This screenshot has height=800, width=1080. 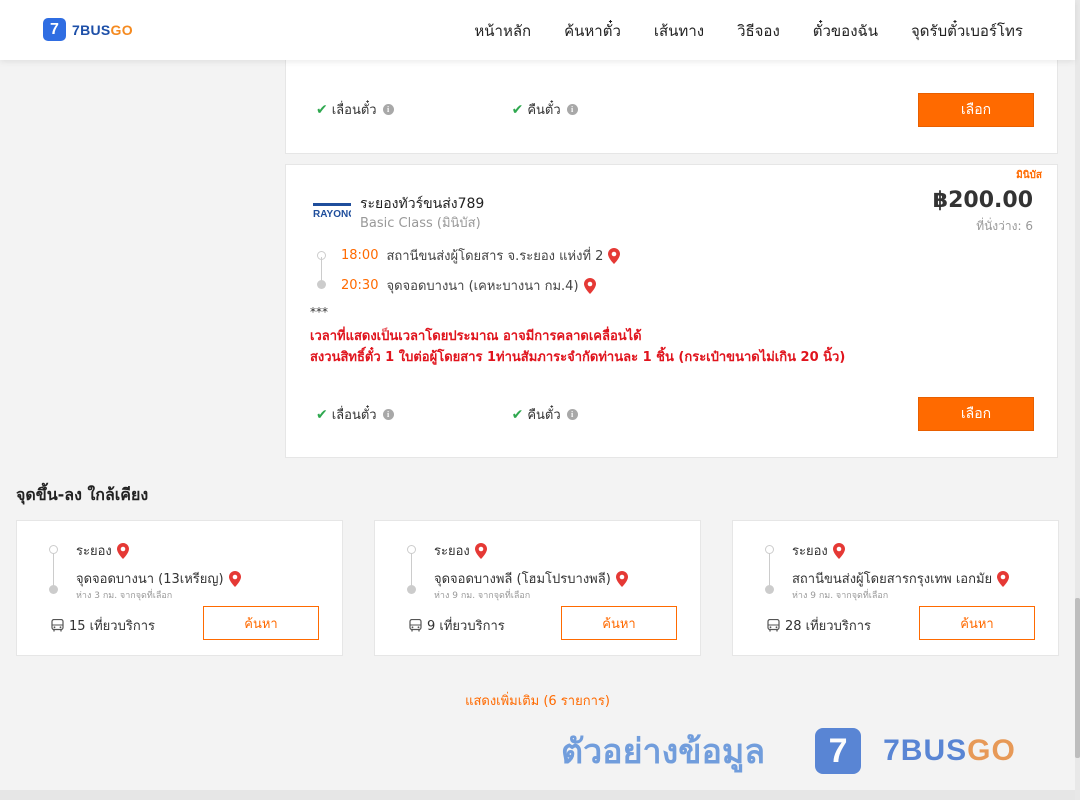 What do you see at coordinates (150, 579) in the screenshot?
I see `destination-label: จุดจอดบางนา (13เหรียญ)` at bounding box center [150, 579].